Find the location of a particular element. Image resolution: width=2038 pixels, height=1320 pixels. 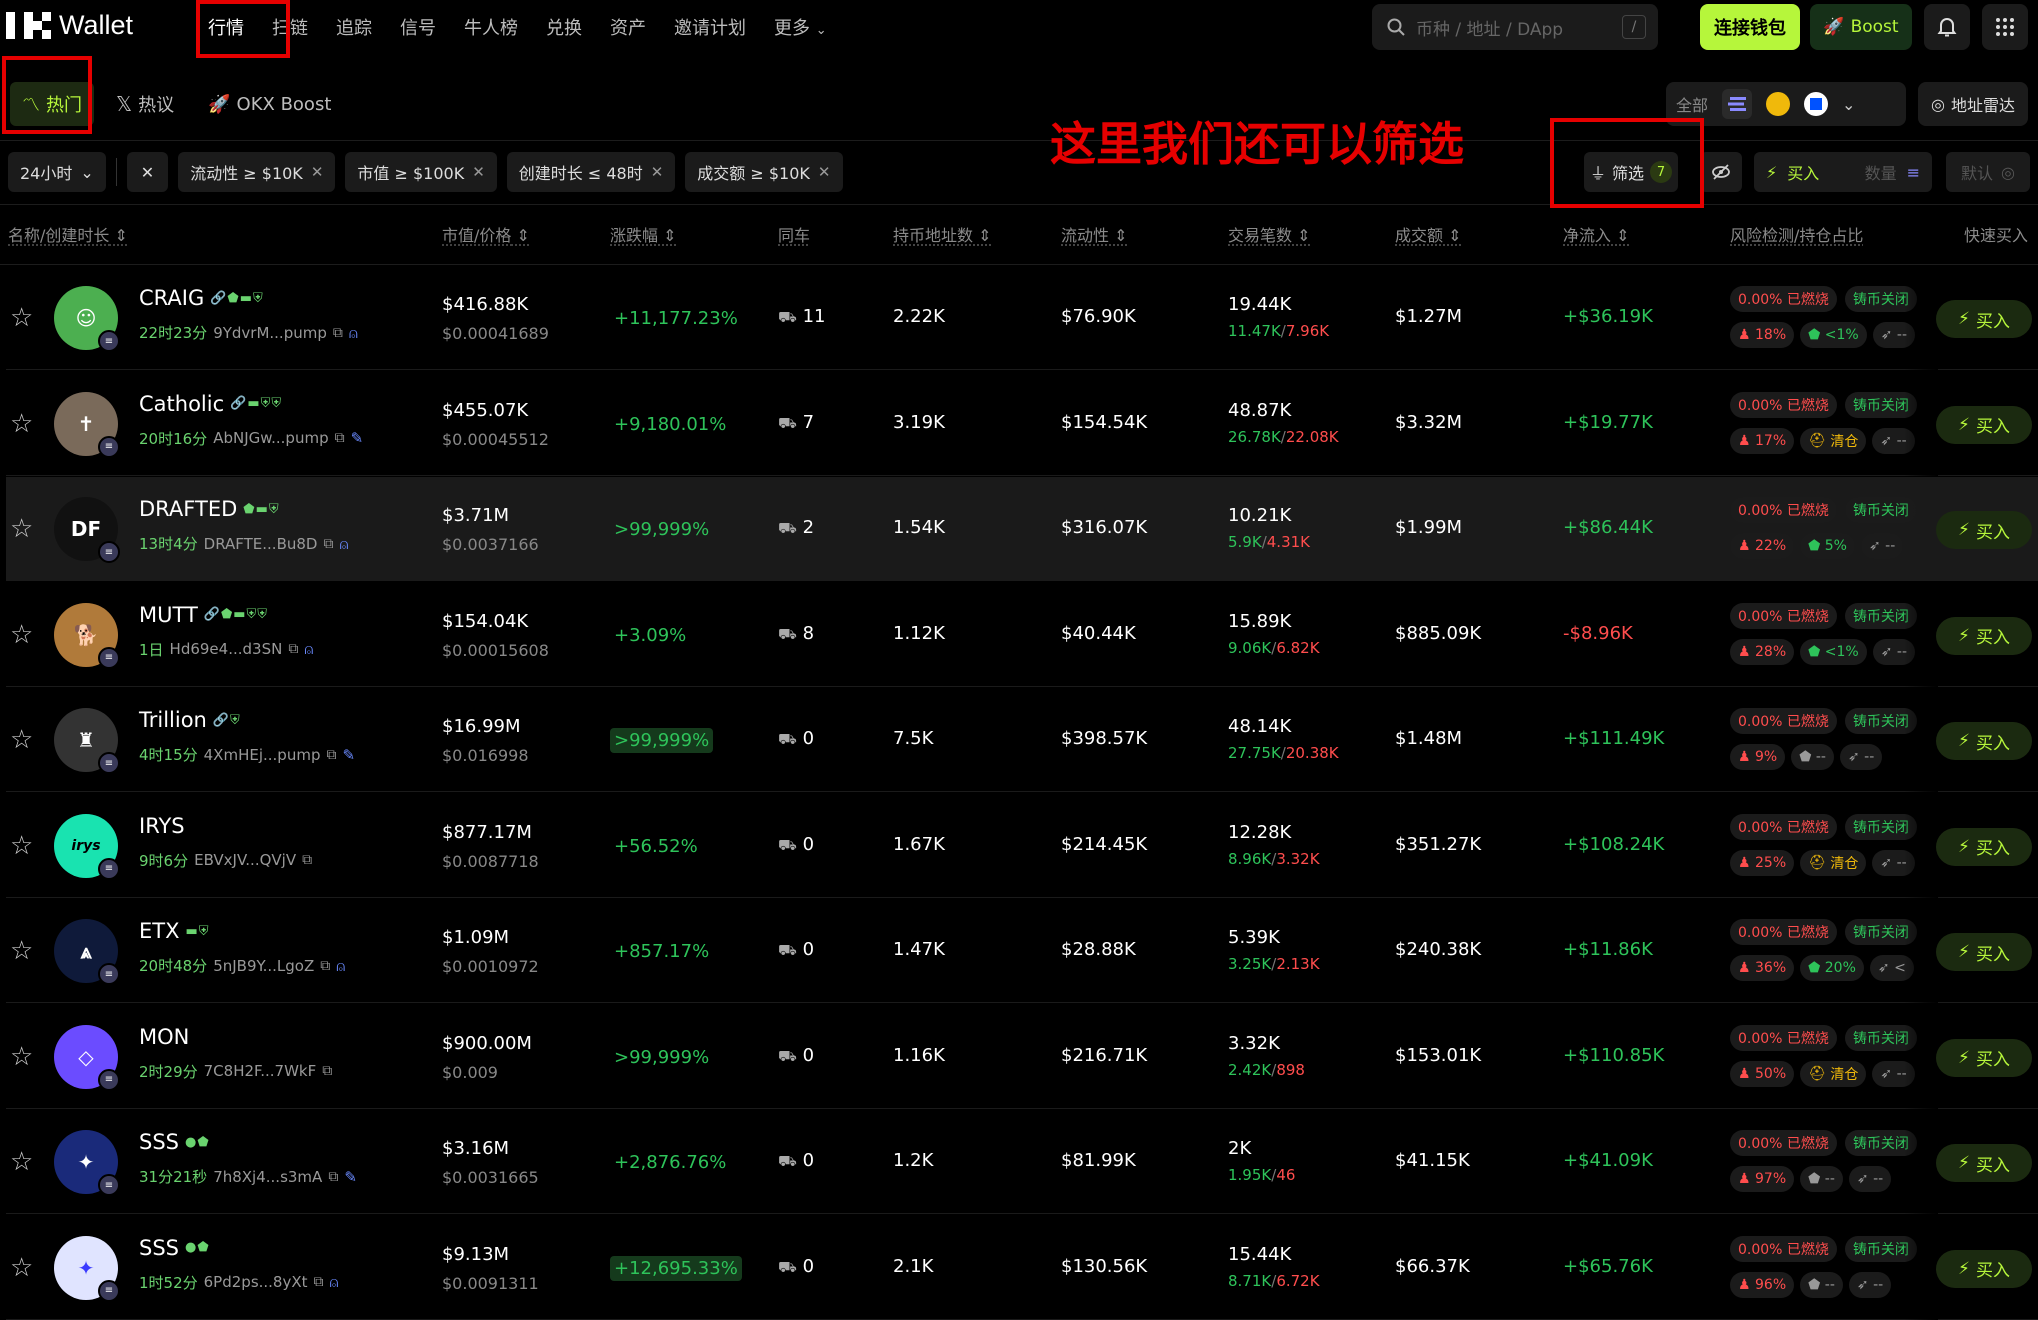

nav-leaderboard: 牛人榜 is located at coordinates (491, 27).